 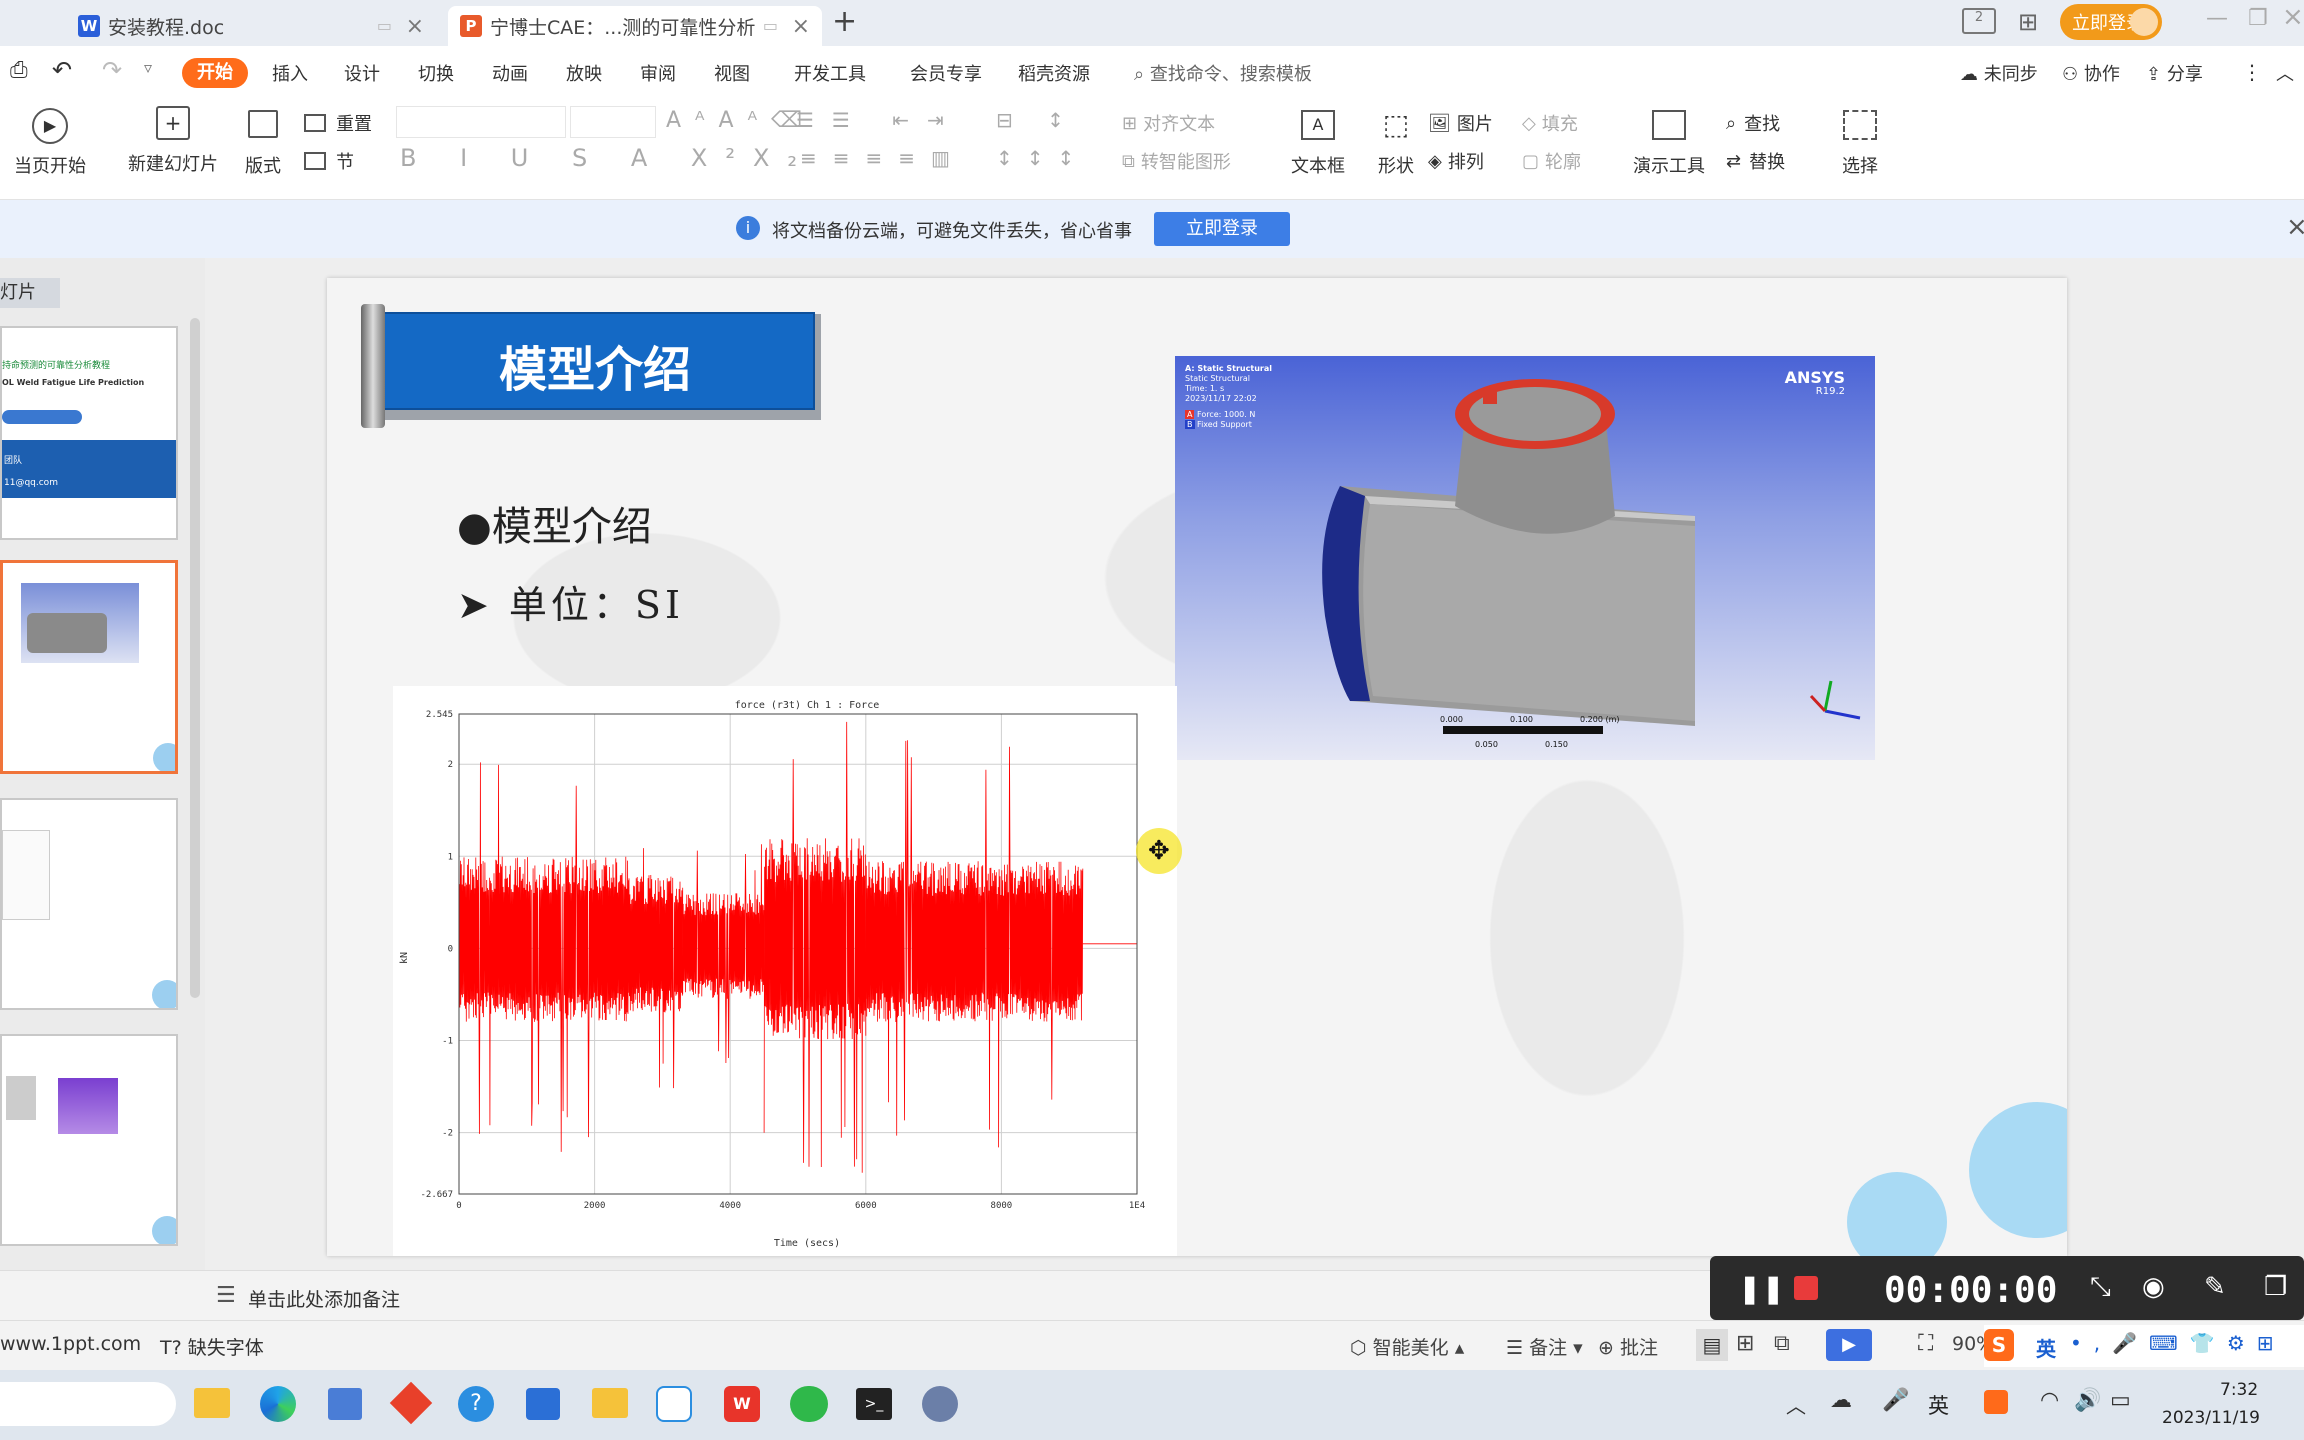 I want to click on maximize-icon: ❐, so click(x=2258, y=18).